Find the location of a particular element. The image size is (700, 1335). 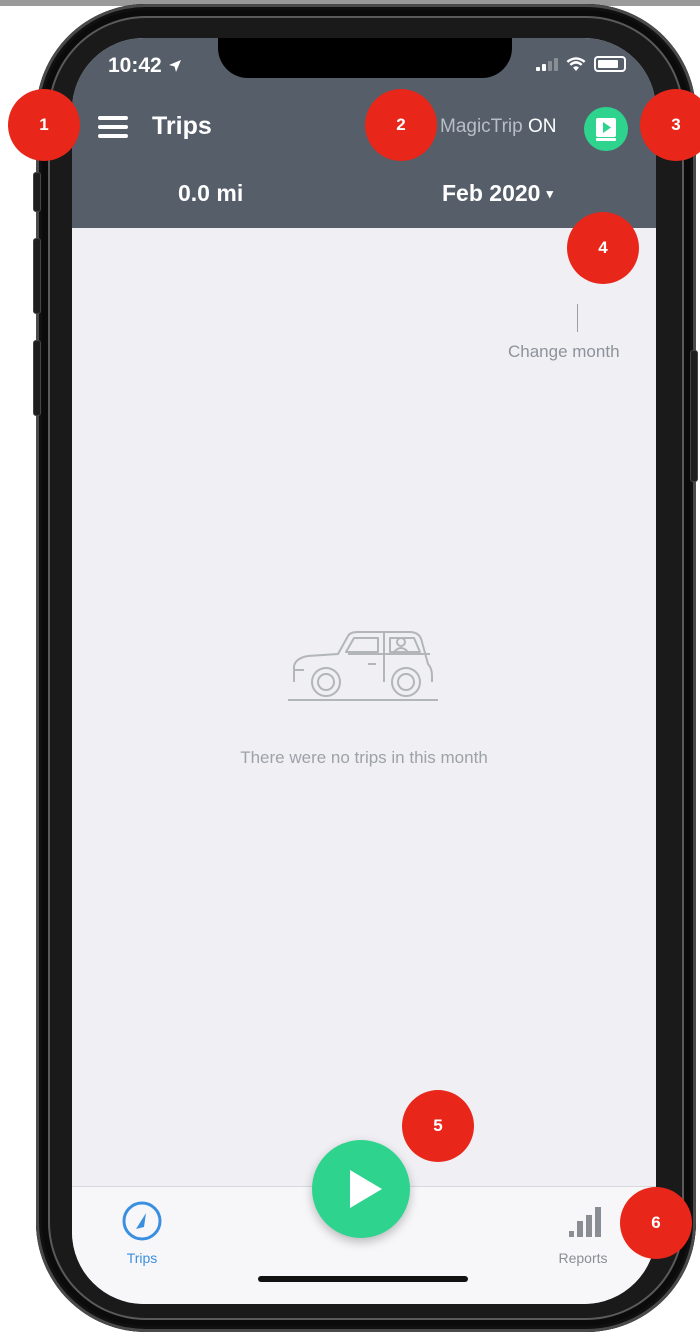

month-selector: Feb 2020 ▾ is located at coordinates (497, 193).